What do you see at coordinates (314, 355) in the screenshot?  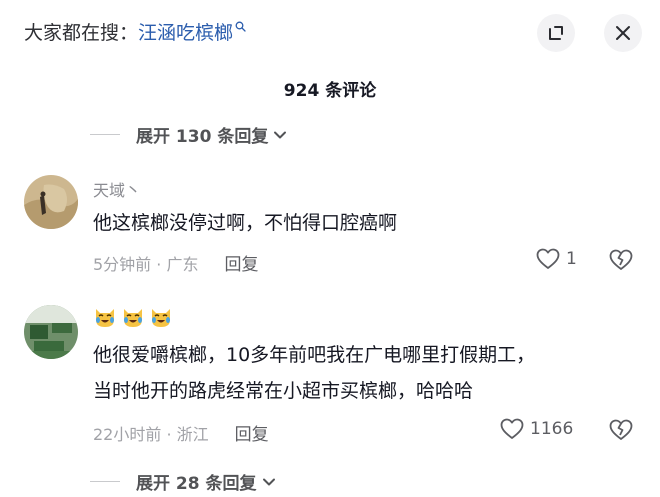 I see `comment-text-line-1: 他很爱嚼槟榔，10多年前吧我在广电哪里打假期工，` at bounding box center [314, 355].